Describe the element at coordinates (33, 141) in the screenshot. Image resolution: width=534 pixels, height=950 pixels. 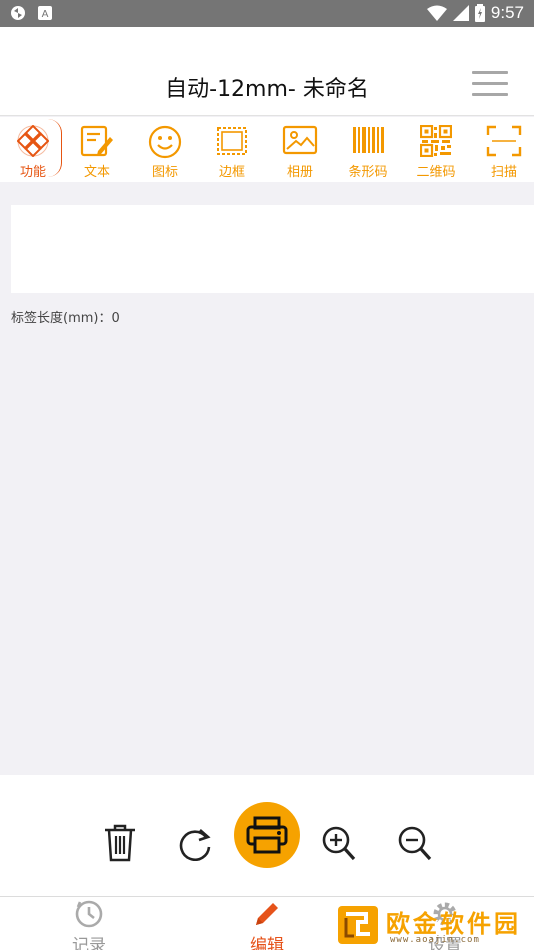
I see `function-icon` at that location.